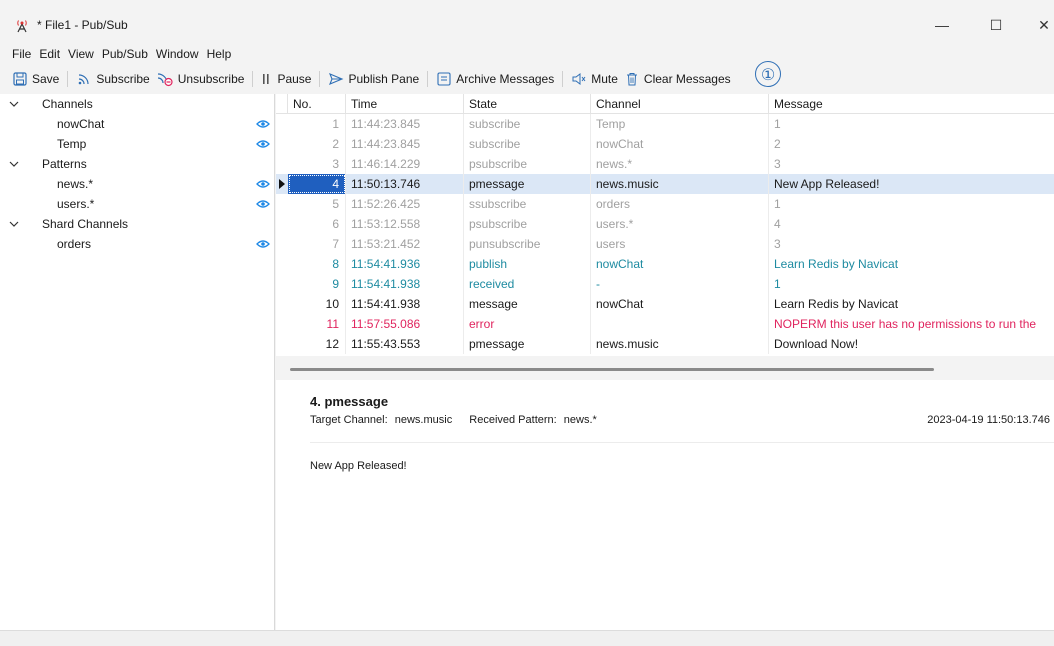  I want to click on table-row: 7 11:53:21.452 punsubscribe users 3, so click(665, 244).